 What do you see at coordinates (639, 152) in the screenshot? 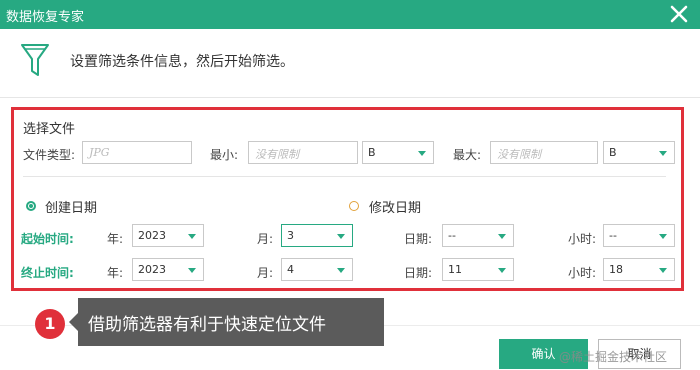
I see `max-unit-select: B` at bounding box center [639, 152].